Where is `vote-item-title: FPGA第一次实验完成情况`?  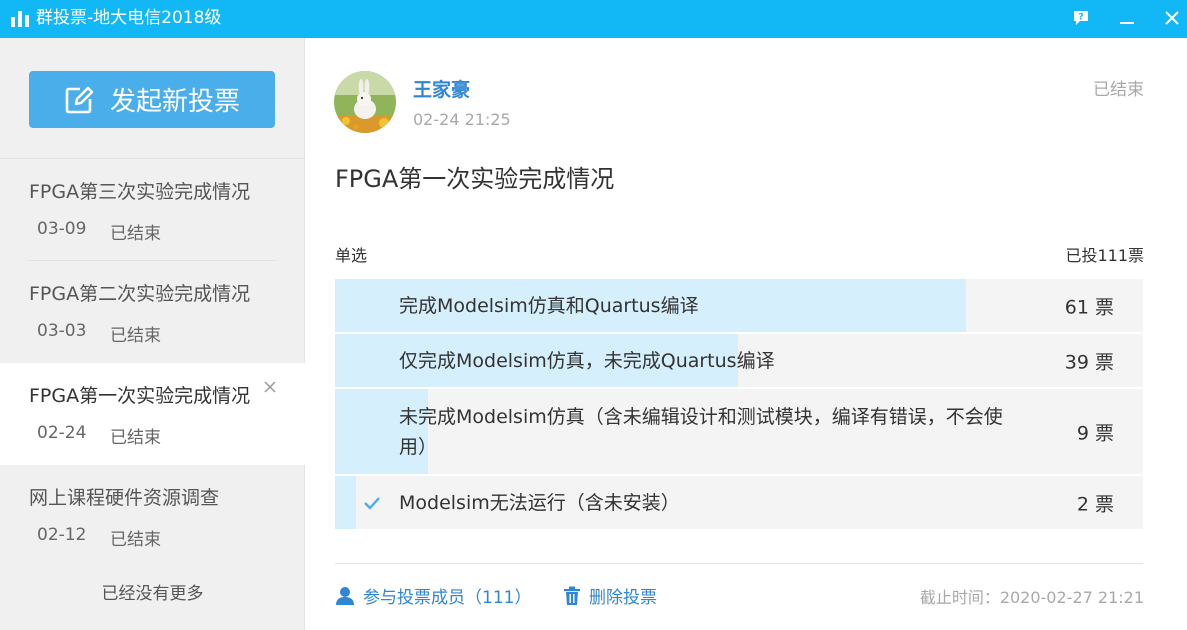 vote-item-title: FPGA第一次实验完成情况 is located at coordinates (140, 396).